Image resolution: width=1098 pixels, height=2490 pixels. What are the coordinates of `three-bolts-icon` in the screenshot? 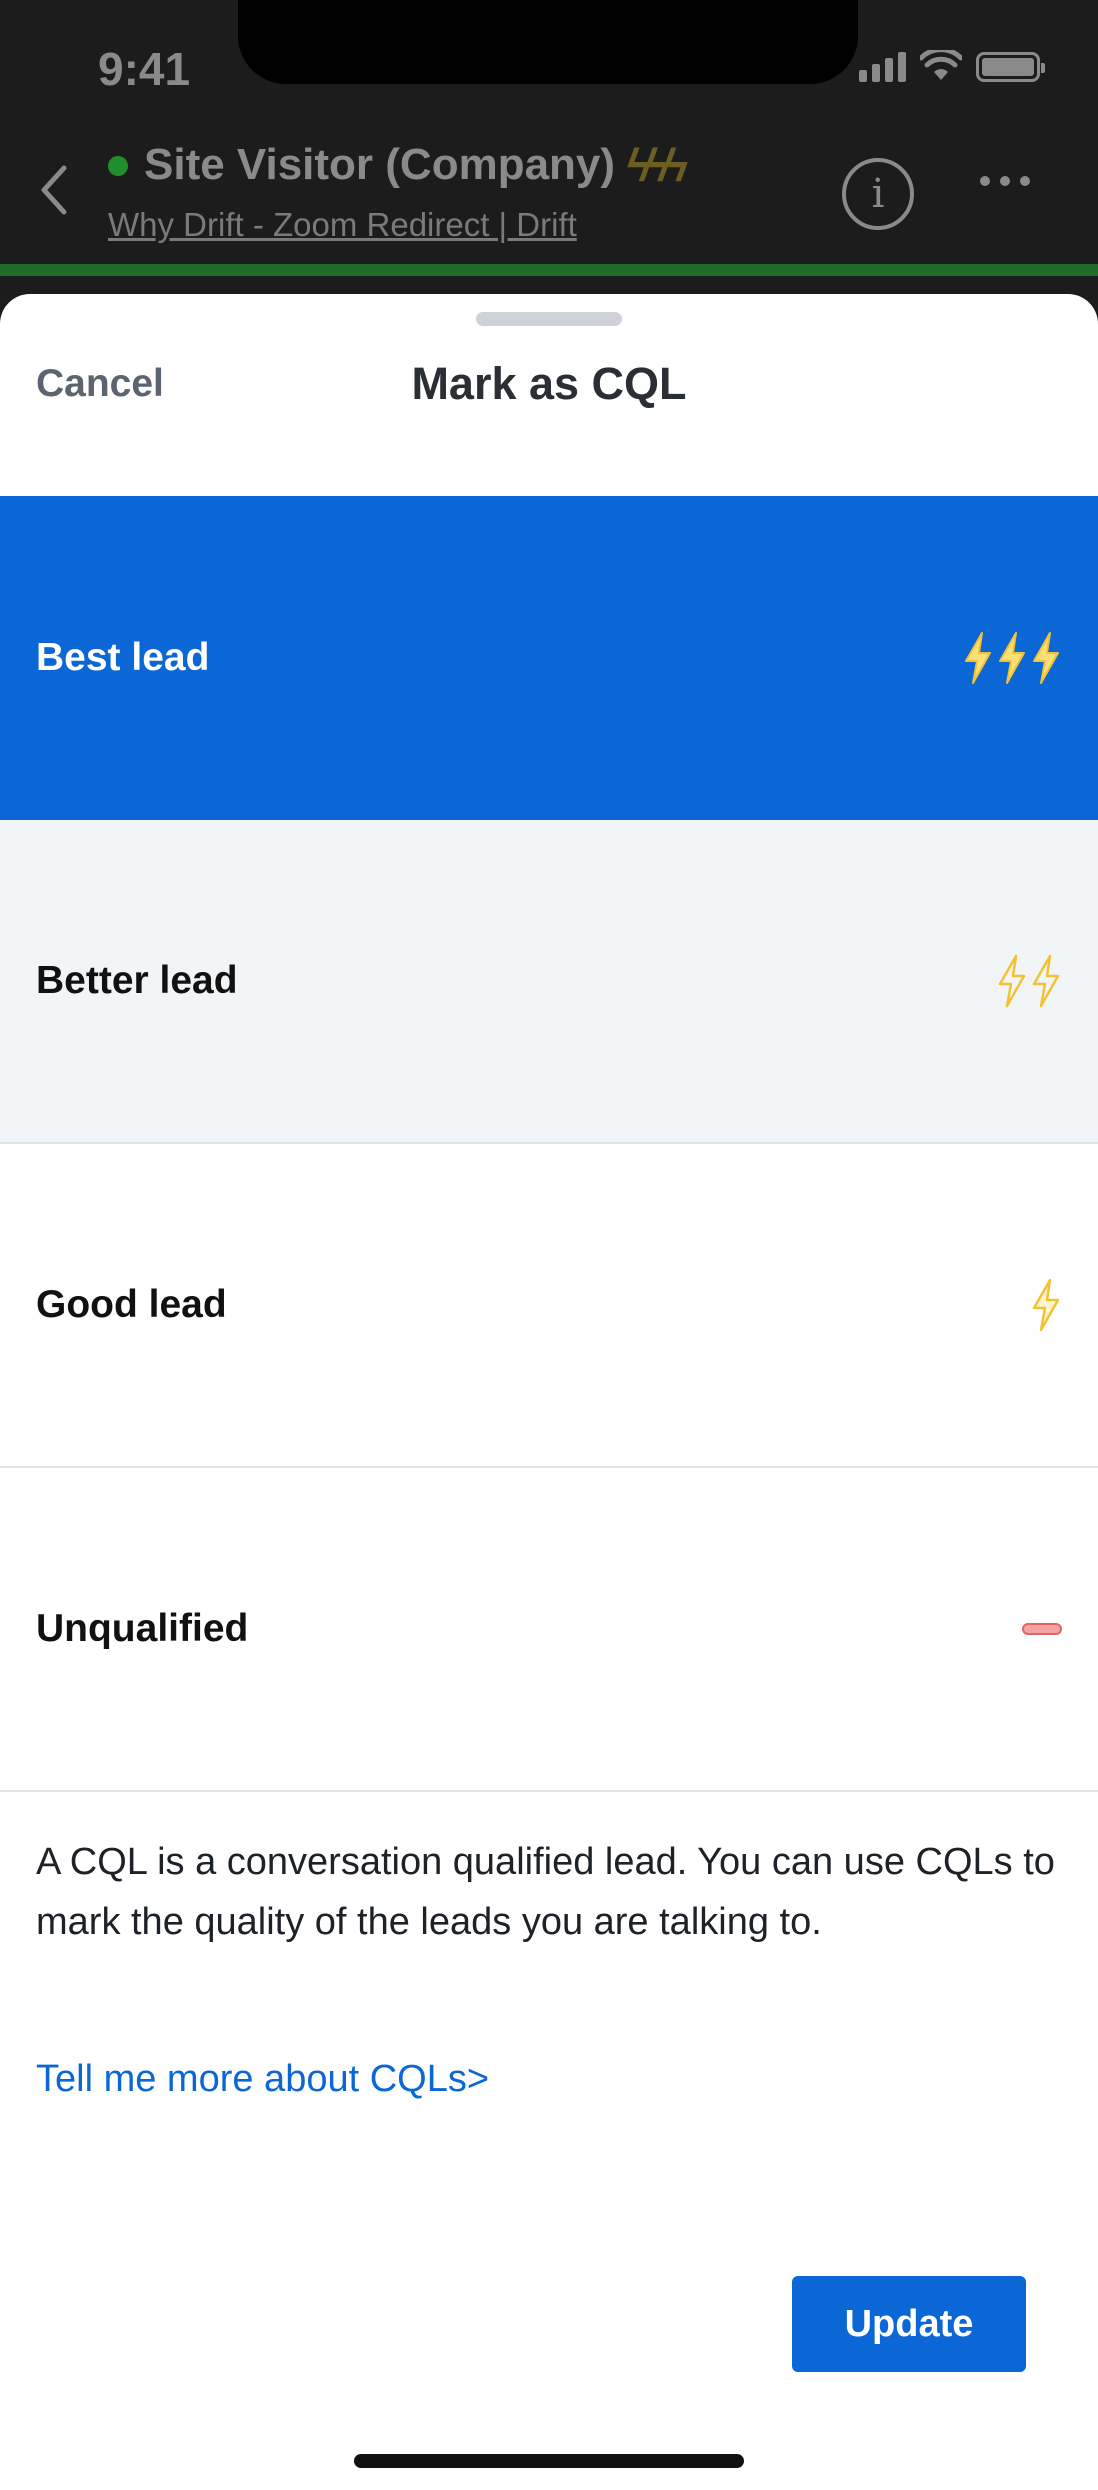 It's located at (1012, 658).